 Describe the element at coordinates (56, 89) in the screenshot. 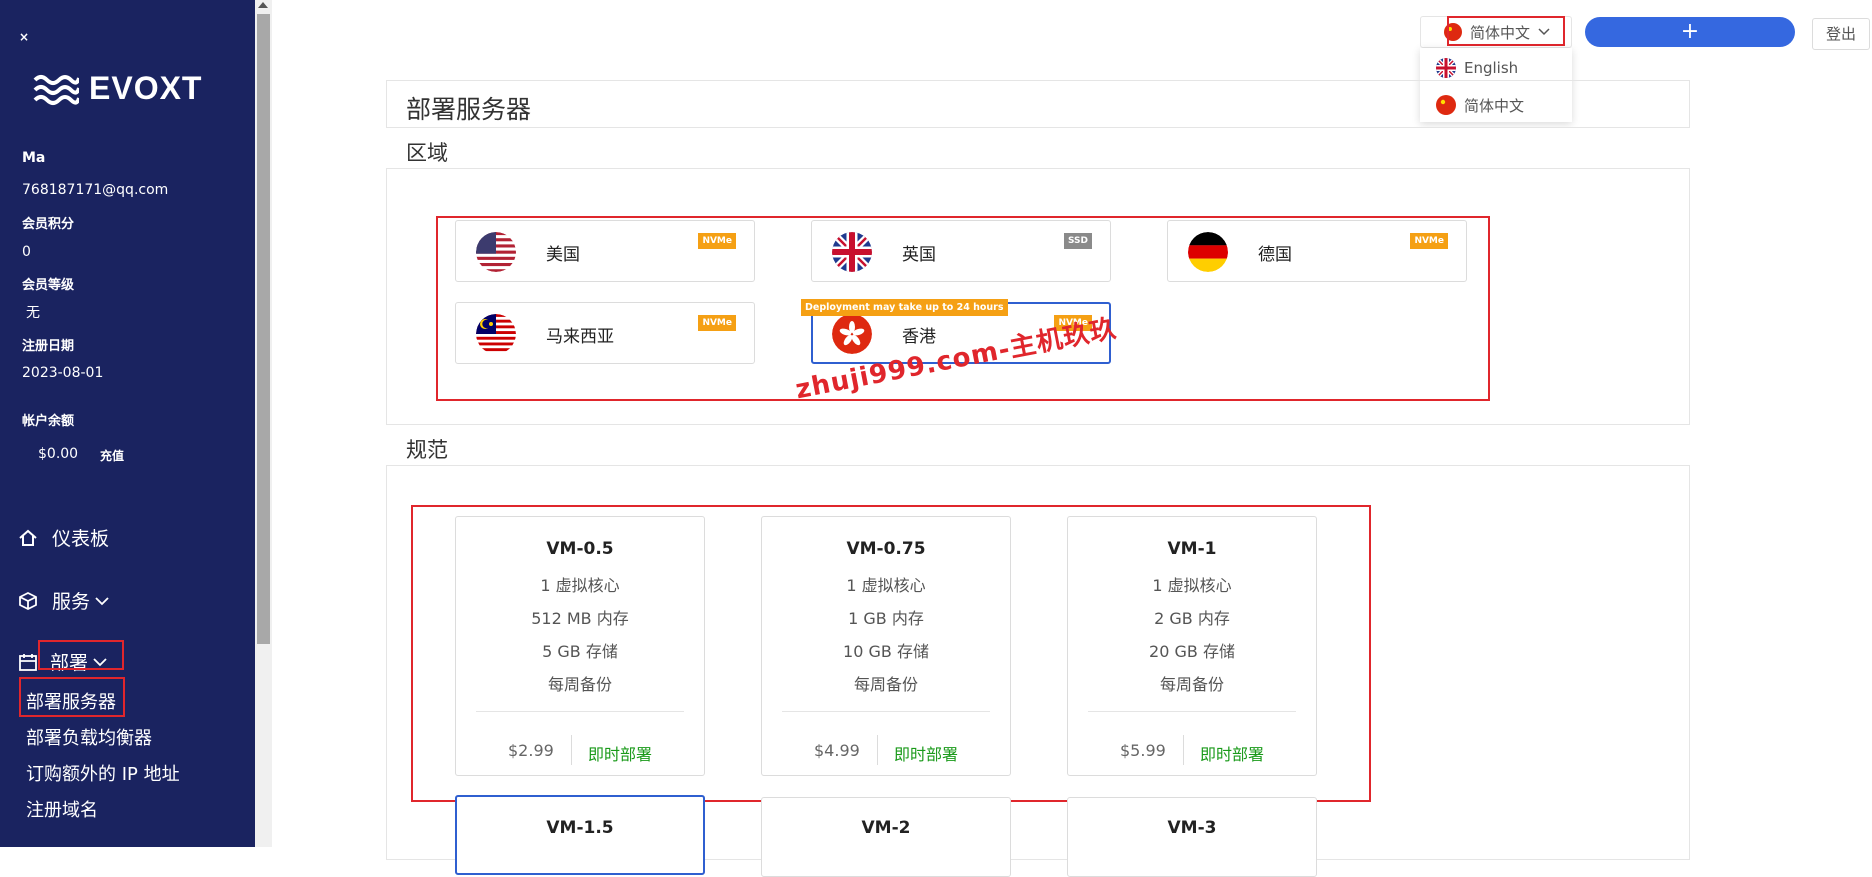

I see `evoxt-logo-icon` at that location.